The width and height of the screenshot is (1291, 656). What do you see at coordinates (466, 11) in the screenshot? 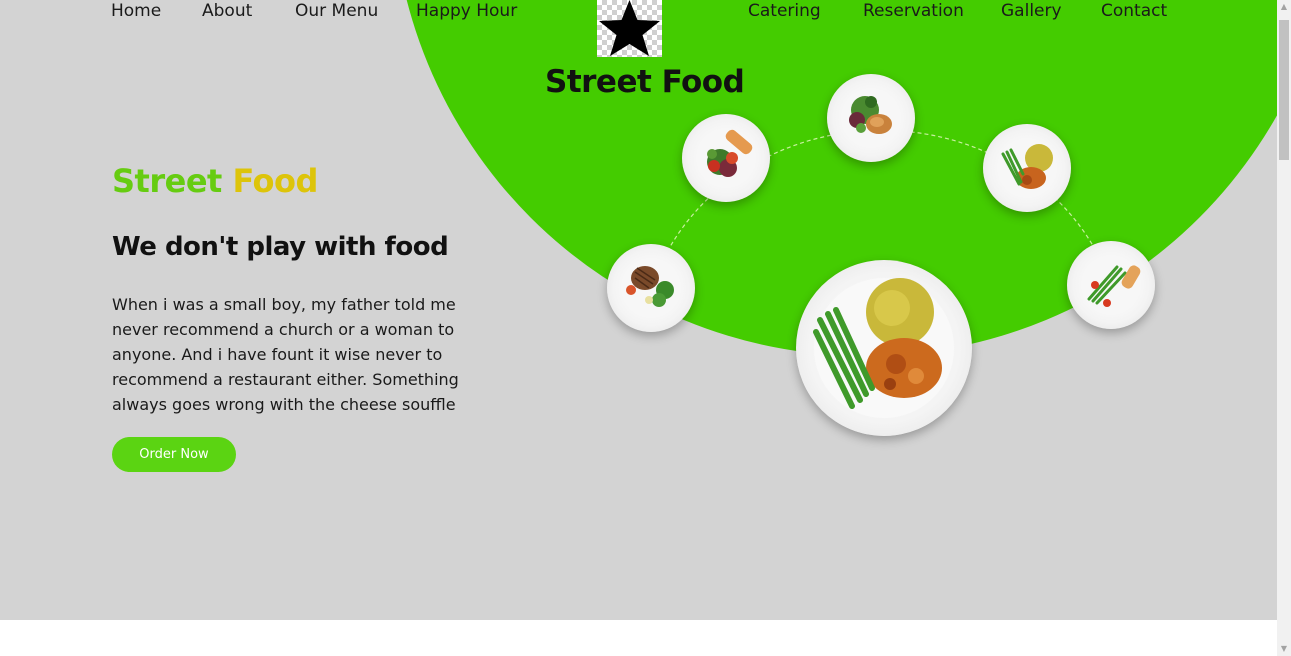
I see `nav-happy-hour: Happy Hour` at bounding box center [466, 11].